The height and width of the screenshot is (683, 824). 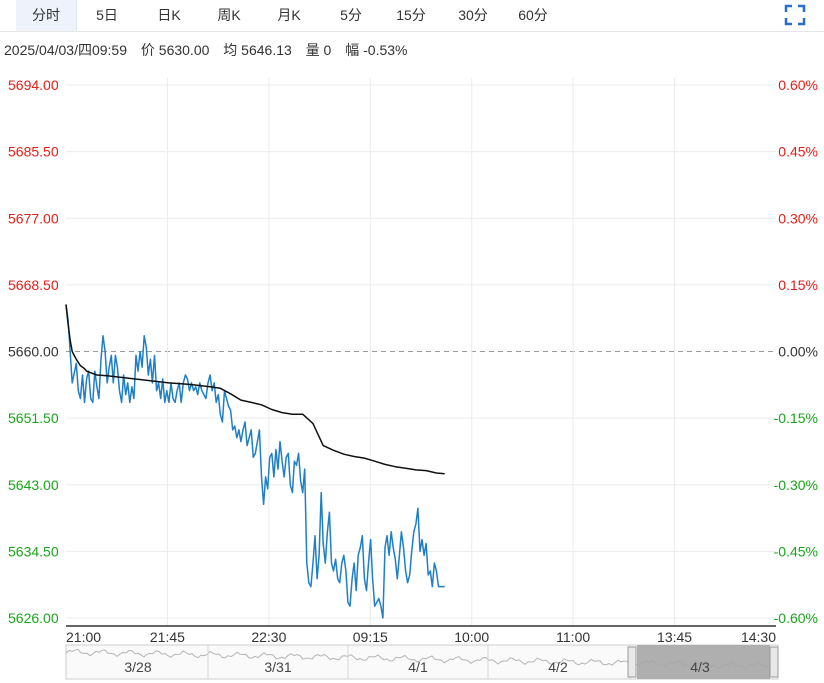 I want to click on info-change: 幅 -0.53%, so click(x=376, y=50).